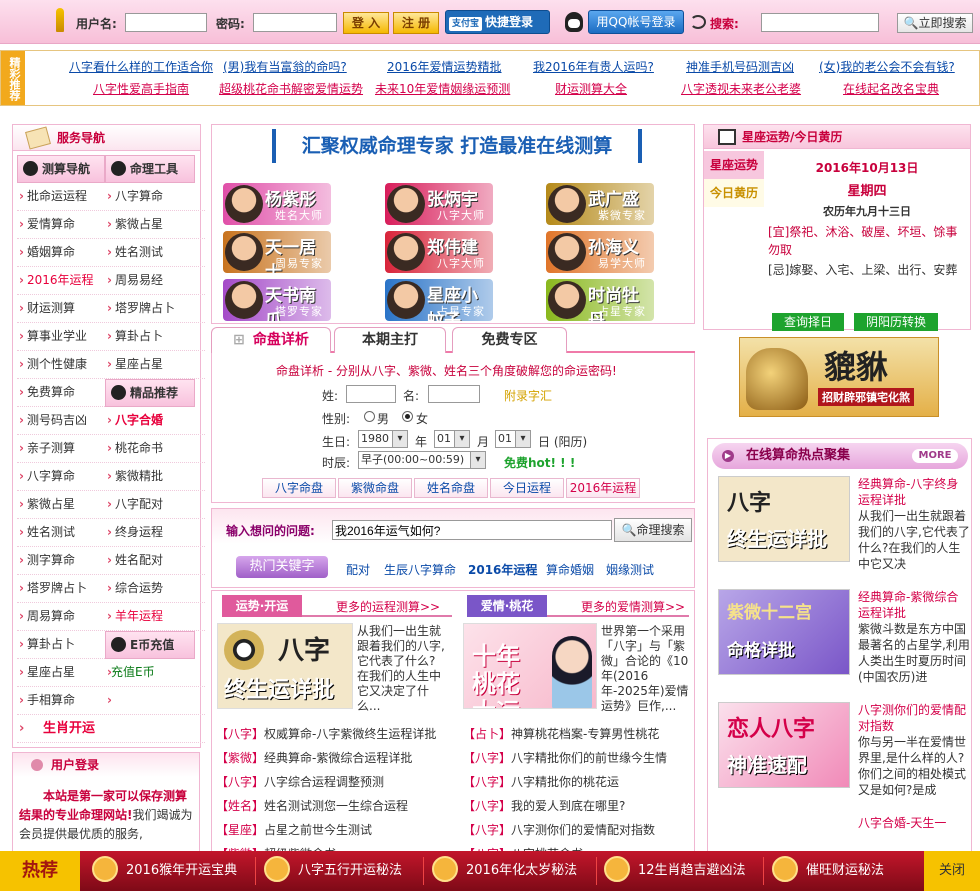  I want to click on expert-card: 孙海义 易学大师, so click(600, 252).